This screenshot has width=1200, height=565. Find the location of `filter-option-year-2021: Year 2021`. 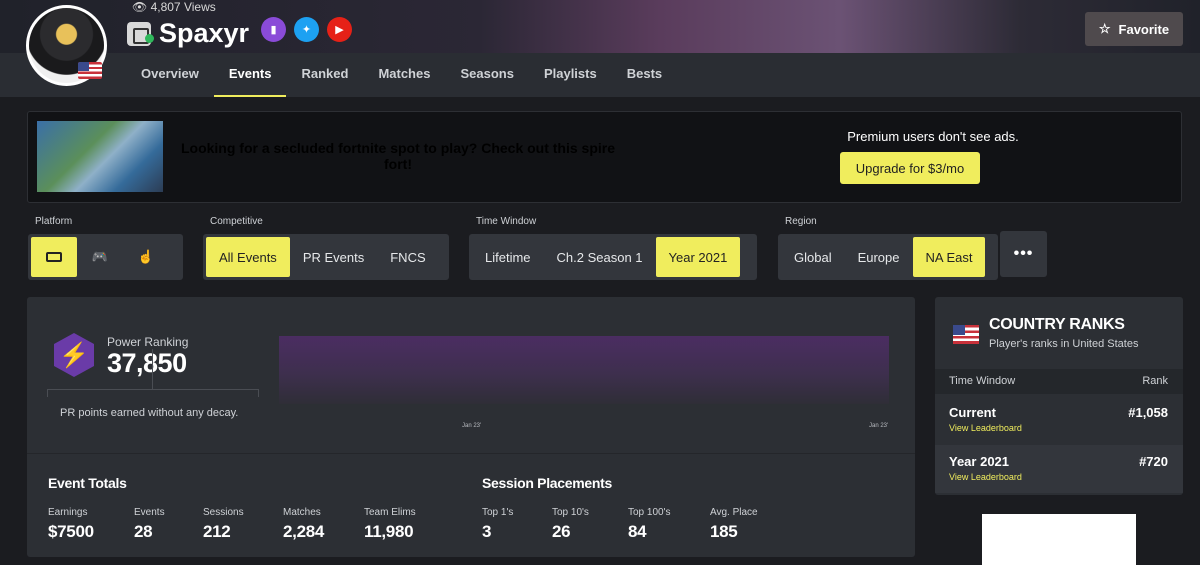

filter-option-year-2021: Year 2021 is located at coordinates (698, 257).